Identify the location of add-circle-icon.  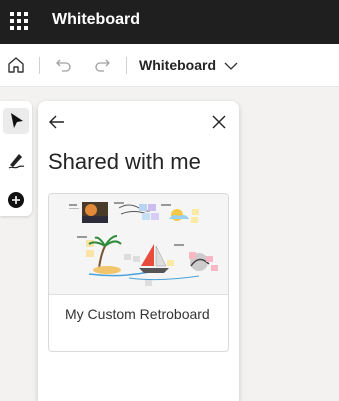
(16, 200).